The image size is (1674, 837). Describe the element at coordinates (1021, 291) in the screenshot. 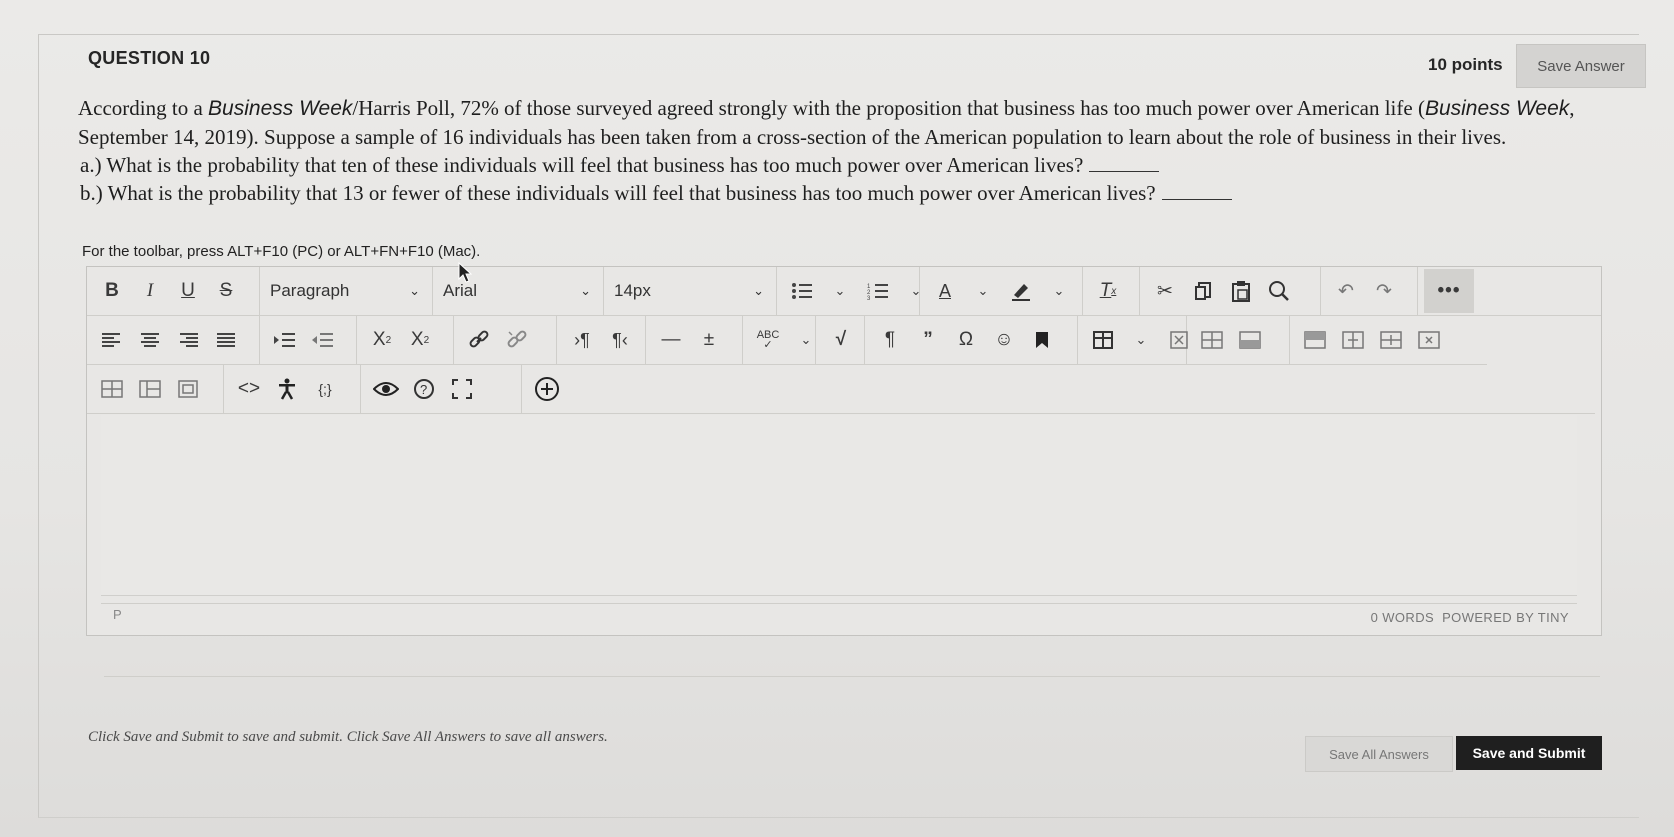

I see `highlight-color-icon` at that location.